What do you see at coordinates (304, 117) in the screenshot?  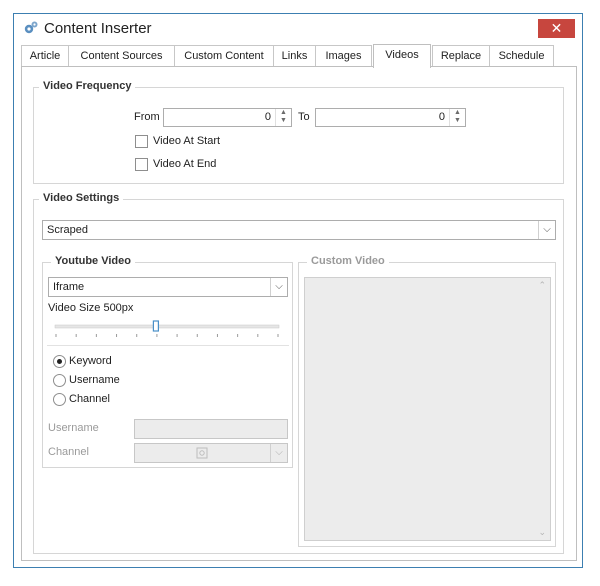 I see `to-label: To` at bounding box center [304, 117].